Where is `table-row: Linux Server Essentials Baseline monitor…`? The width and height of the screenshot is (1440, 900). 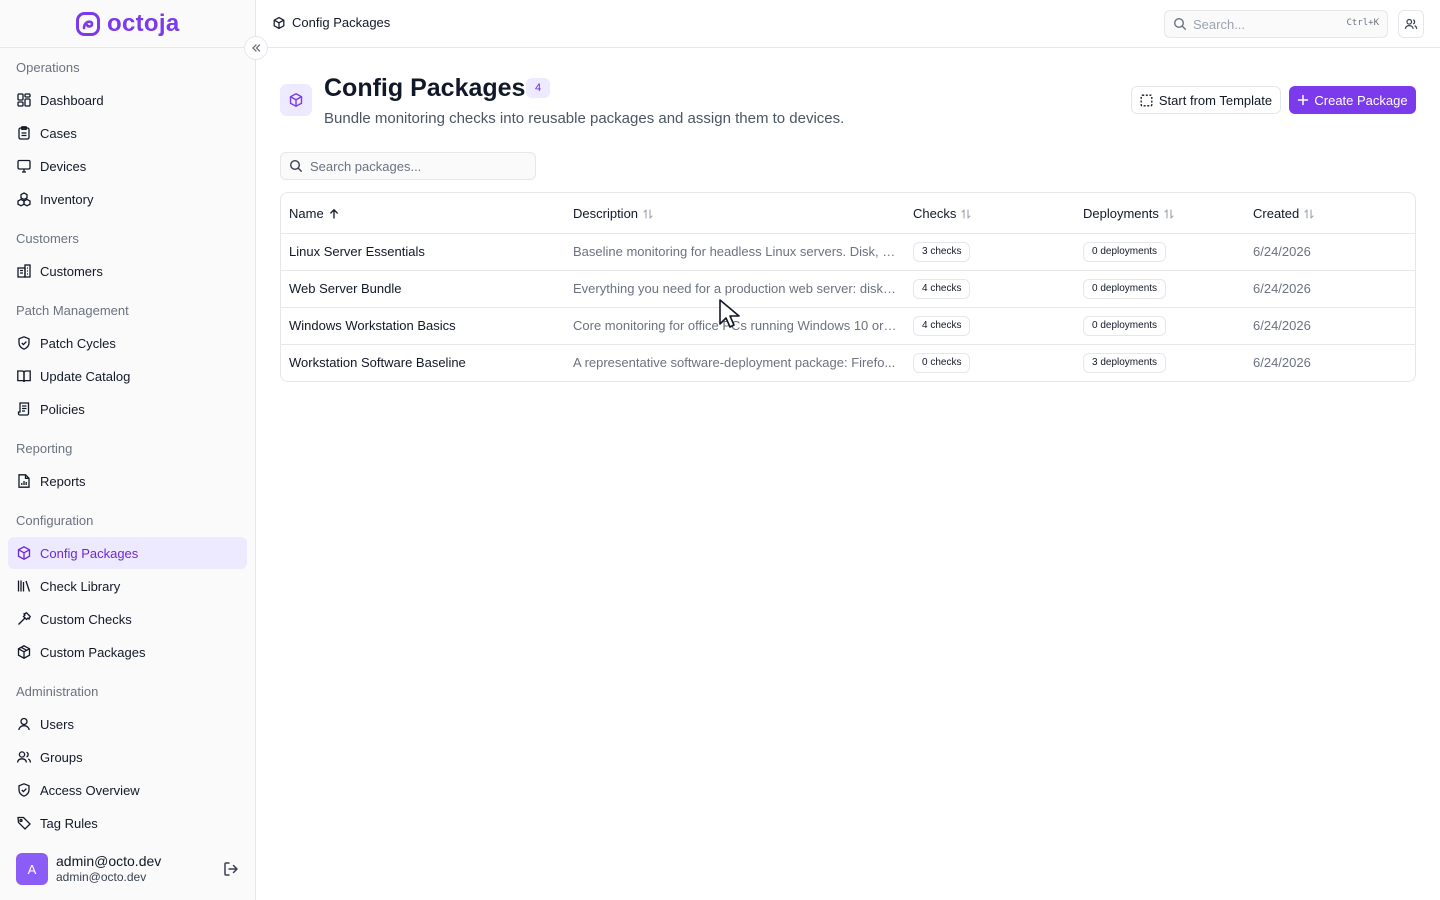 table-row: Linux Server Essentials Baseline monitor… is located at coordinates (848, 252).